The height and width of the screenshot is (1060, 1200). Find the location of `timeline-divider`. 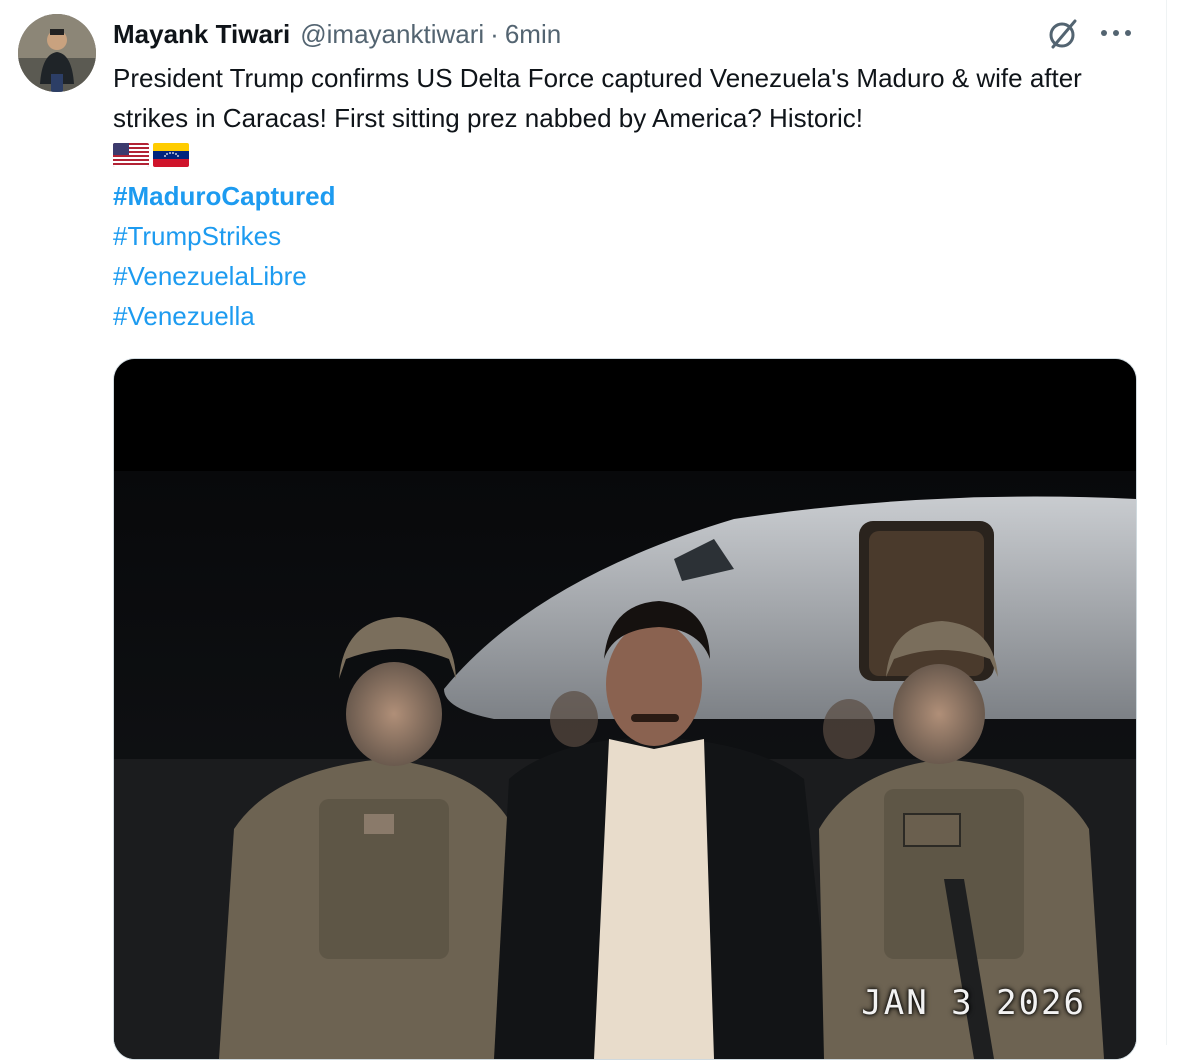

timeline-divider is located at coordinates (1166, 522).